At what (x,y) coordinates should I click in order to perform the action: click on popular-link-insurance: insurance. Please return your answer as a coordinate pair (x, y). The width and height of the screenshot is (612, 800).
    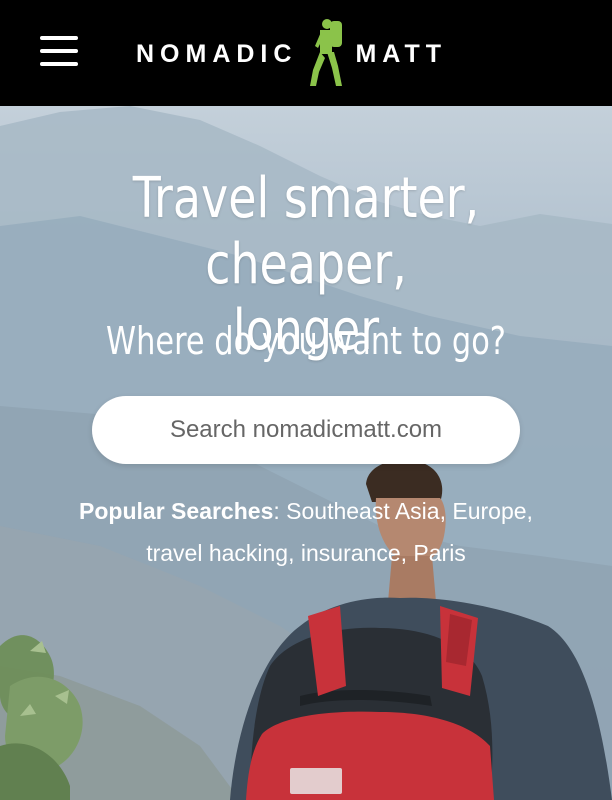
    Looking at the image, I should click on (351, 553).